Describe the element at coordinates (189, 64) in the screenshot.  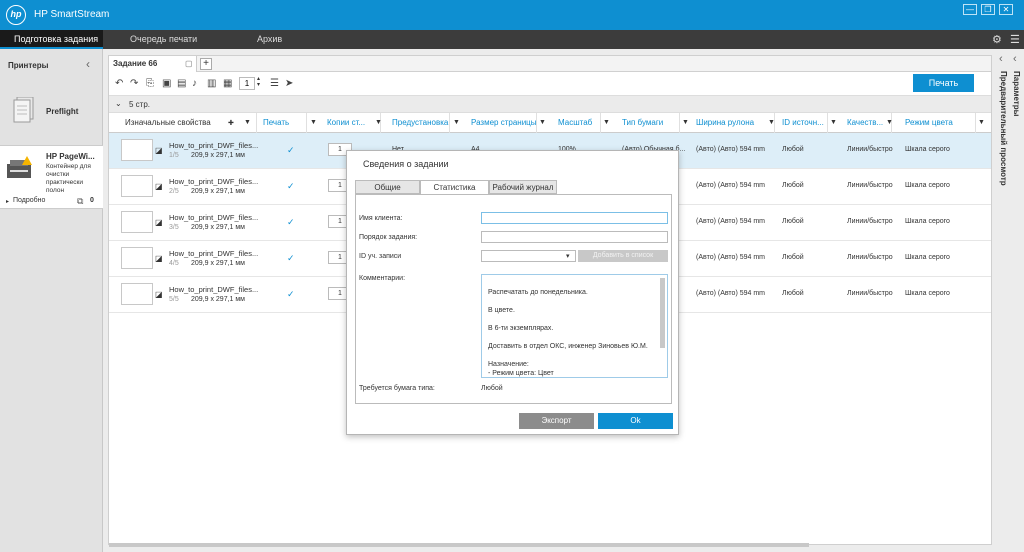
I see `close-tab-icon: ▢` at that location.